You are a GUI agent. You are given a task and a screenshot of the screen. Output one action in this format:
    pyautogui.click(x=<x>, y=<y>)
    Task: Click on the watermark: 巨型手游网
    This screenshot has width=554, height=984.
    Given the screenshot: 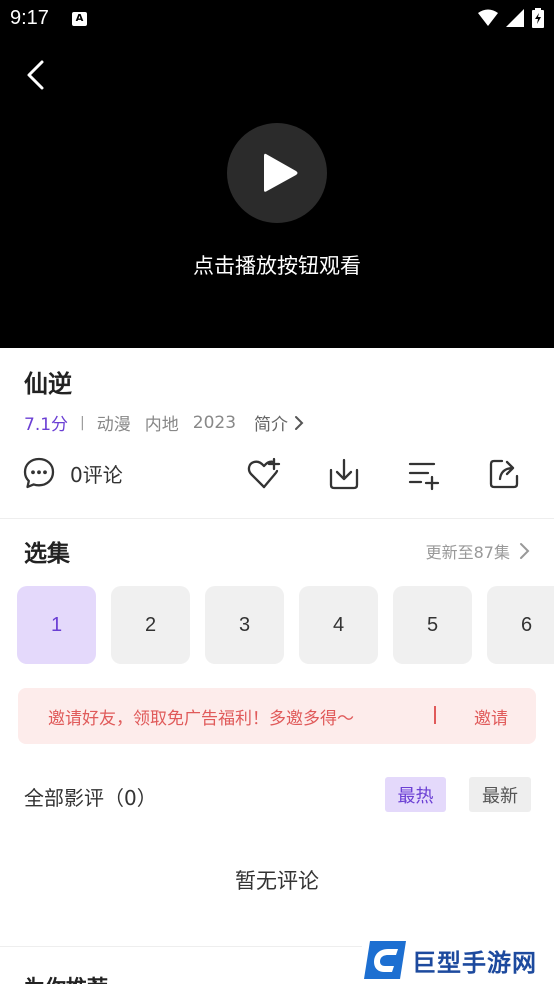 What is the action you would take?
    pyautogui.click(x=458, y=960)
    